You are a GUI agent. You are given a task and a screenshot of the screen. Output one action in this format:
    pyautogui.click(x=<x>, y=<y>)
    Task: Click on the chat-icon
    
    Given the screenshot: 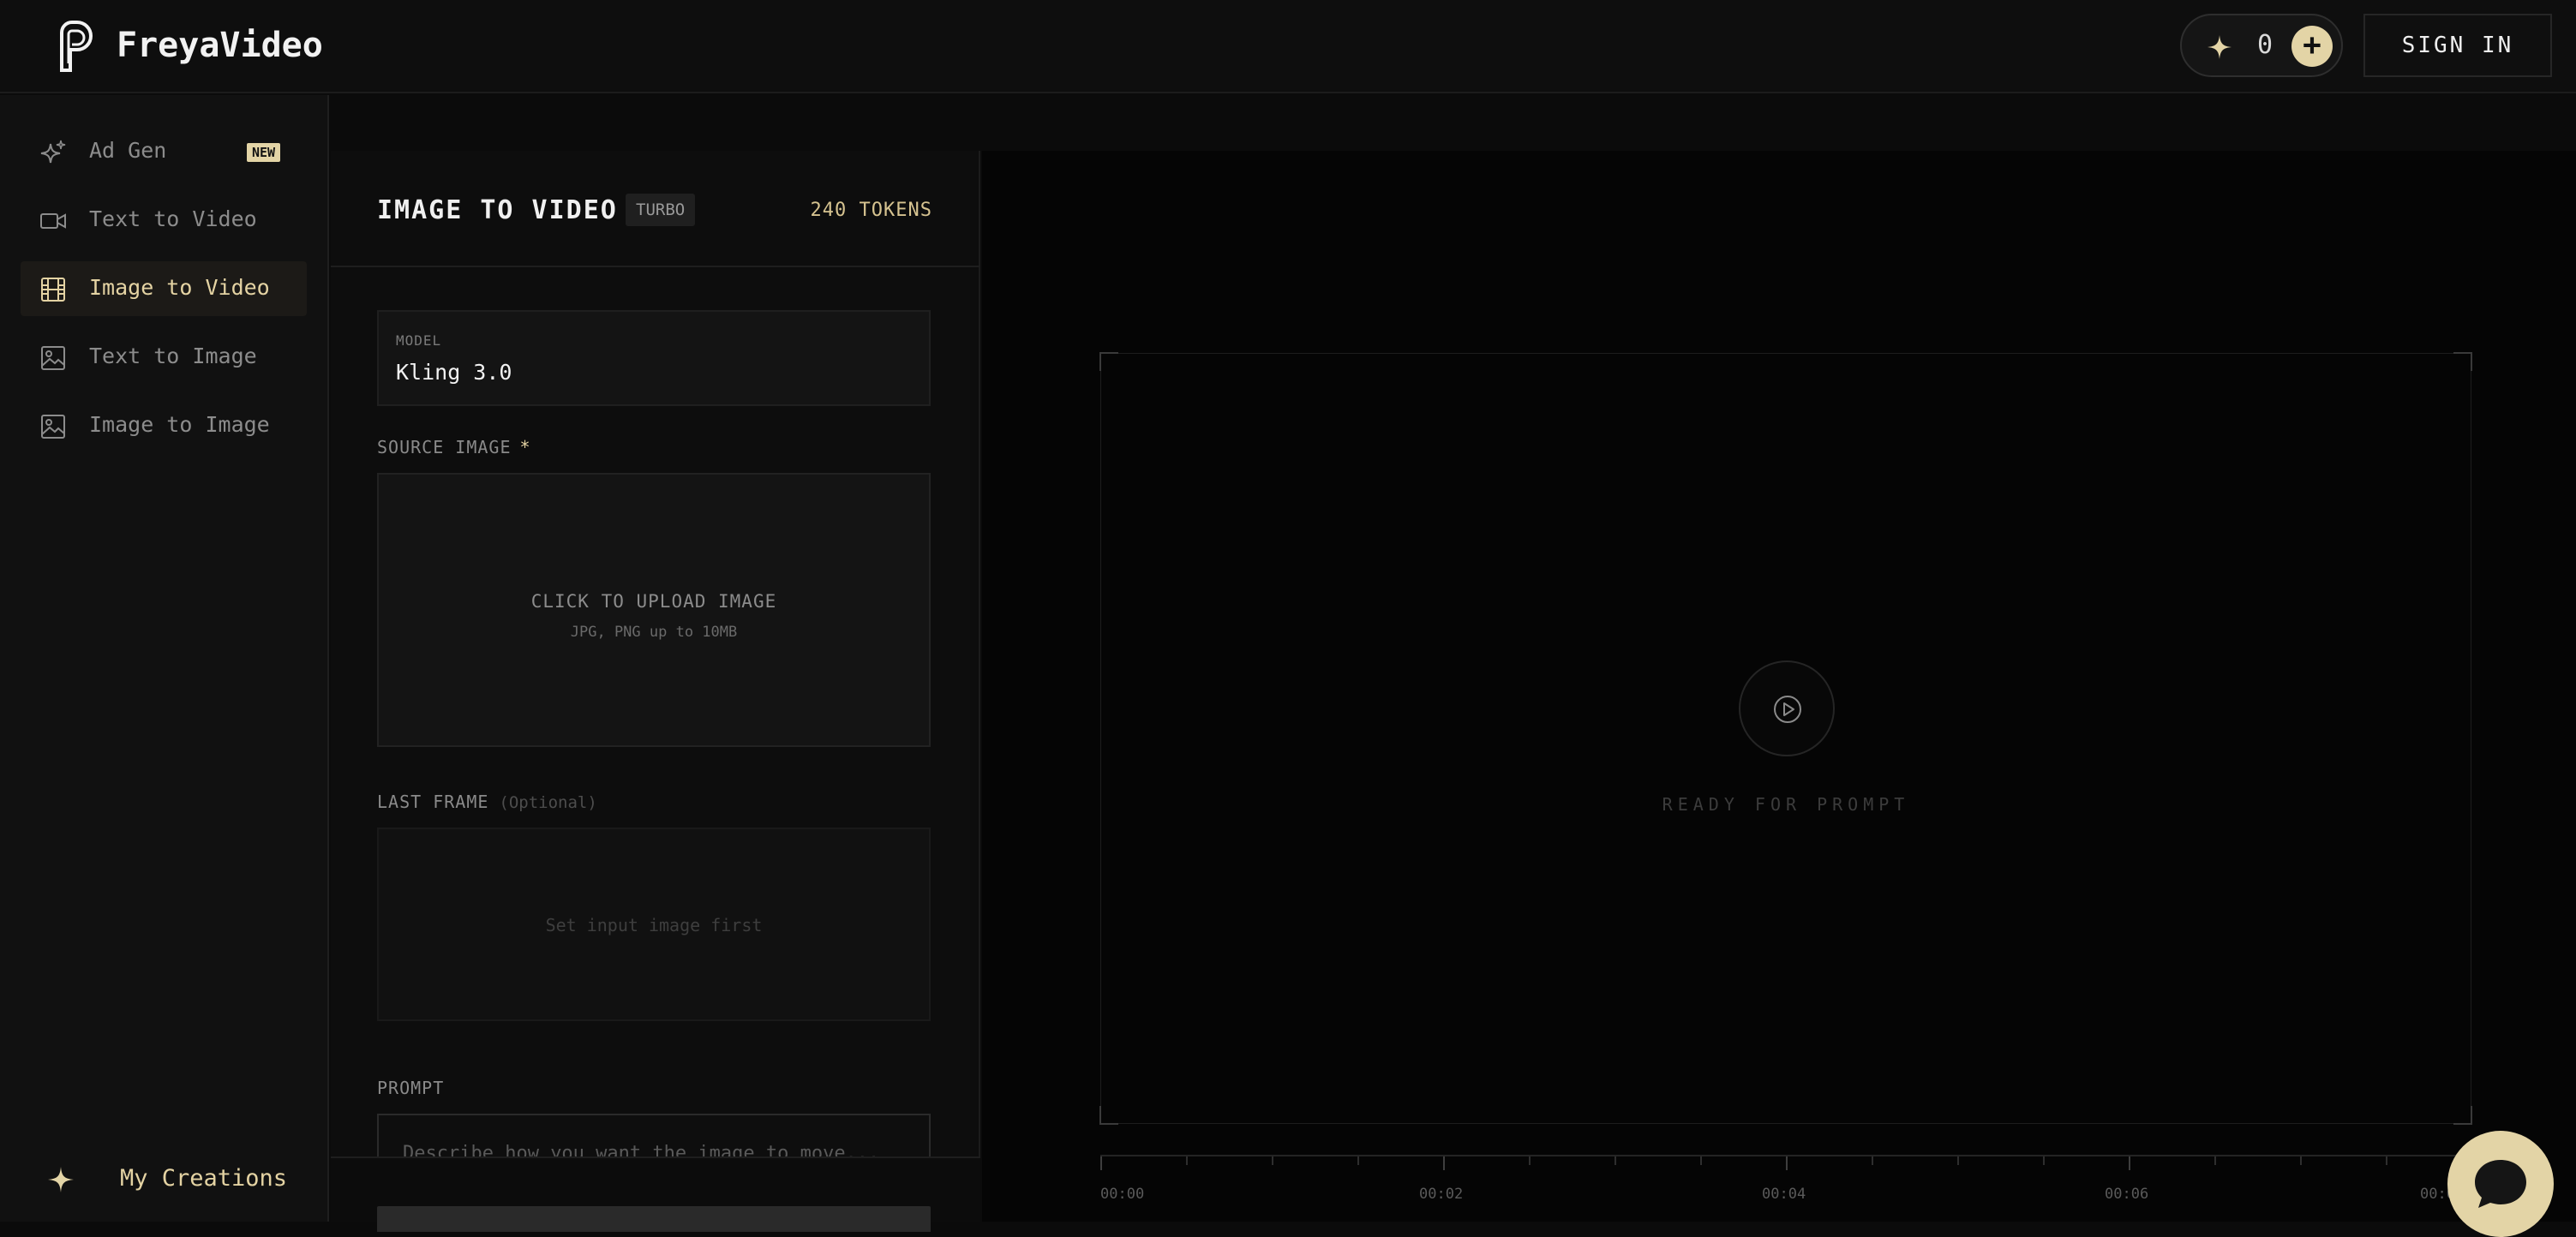 What is the action you would take?
    pyautogui.click(x=2500, y=1184)
    